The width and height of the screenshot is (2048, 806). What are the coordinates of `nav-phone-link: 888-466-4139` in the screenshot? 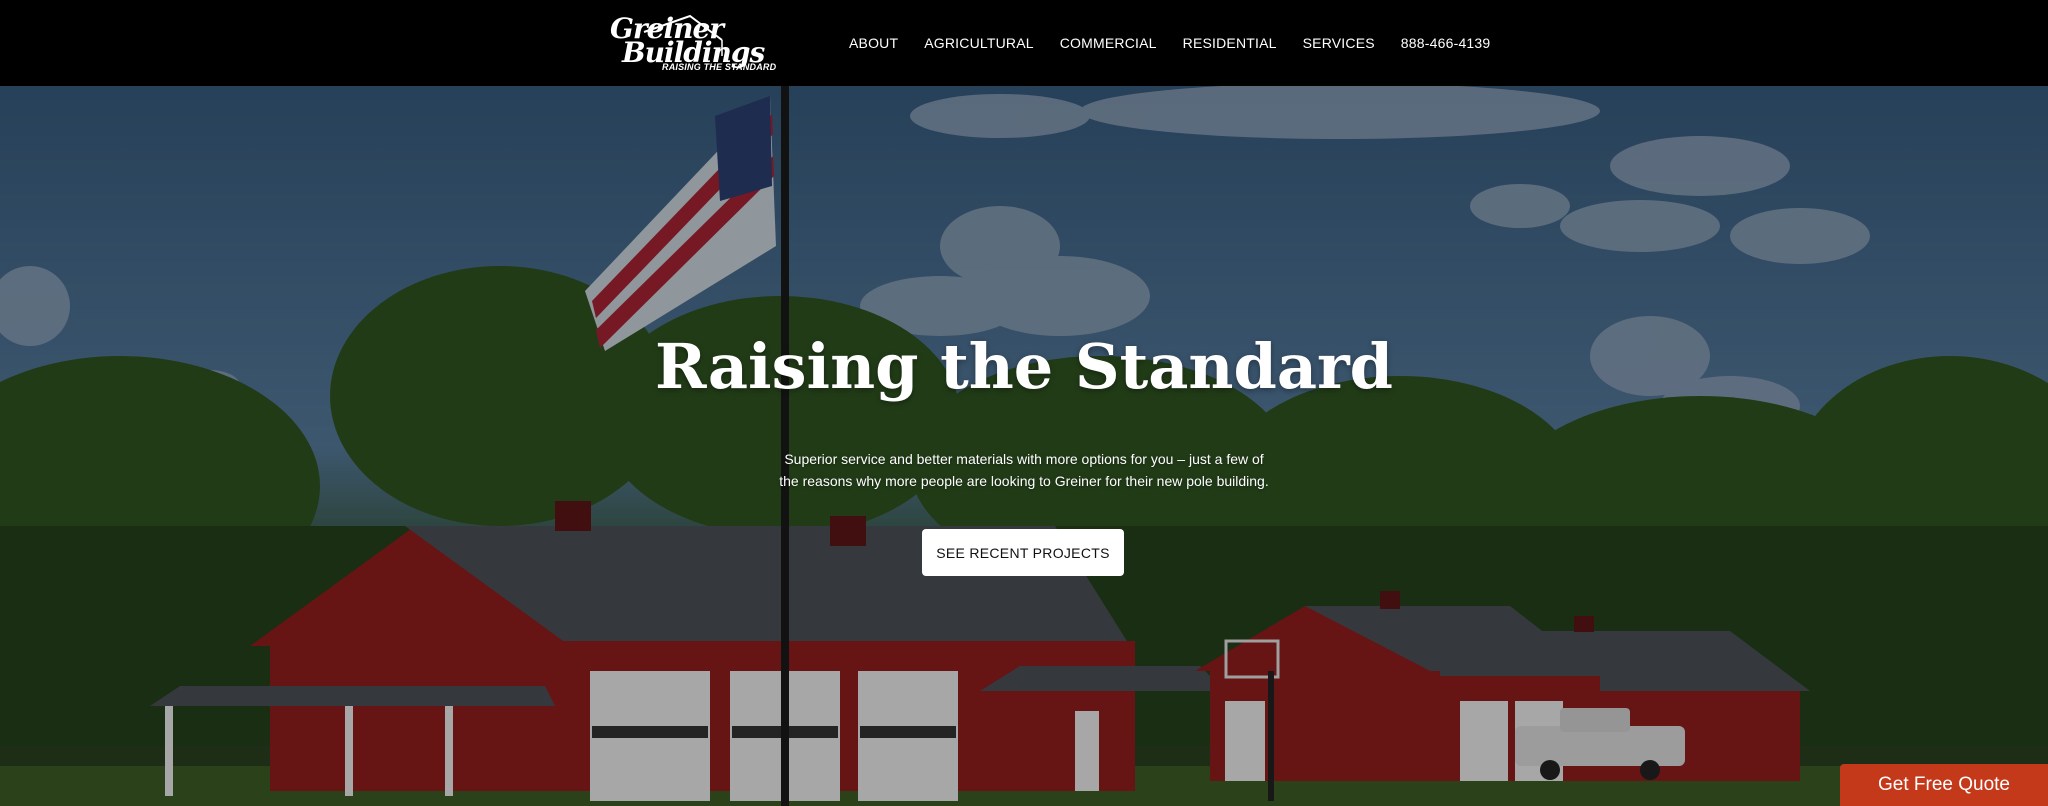 It's located at (1446, 43).